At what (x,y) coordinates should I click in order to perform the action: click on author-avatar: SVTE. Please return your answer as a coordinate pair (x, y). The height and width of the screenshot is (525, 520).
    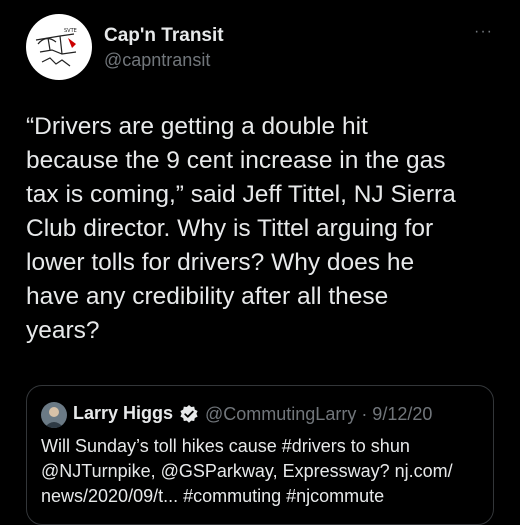
    Looking at the image, I should click on (59, 47).